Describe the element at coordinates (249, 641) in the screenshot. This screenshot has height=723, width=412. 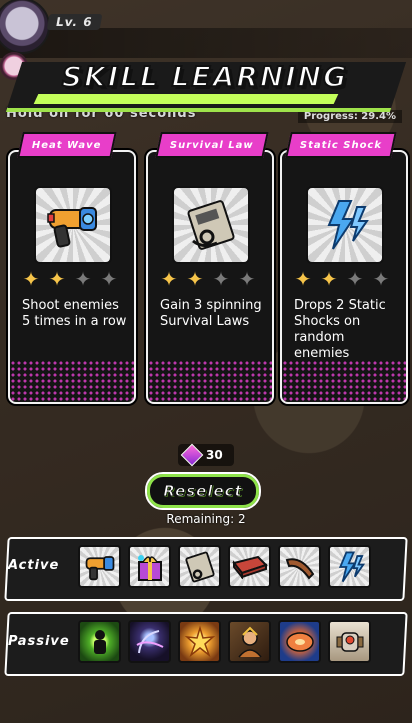
I see `warrior-portrait-icon` at that location.